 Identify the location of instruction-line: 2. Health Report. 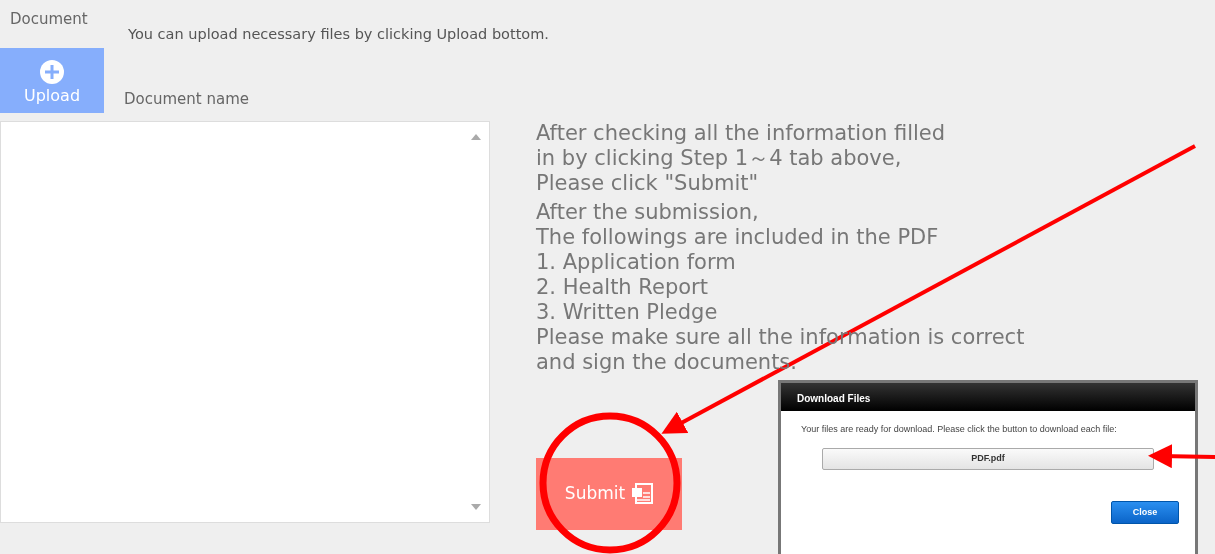
(622, 287).